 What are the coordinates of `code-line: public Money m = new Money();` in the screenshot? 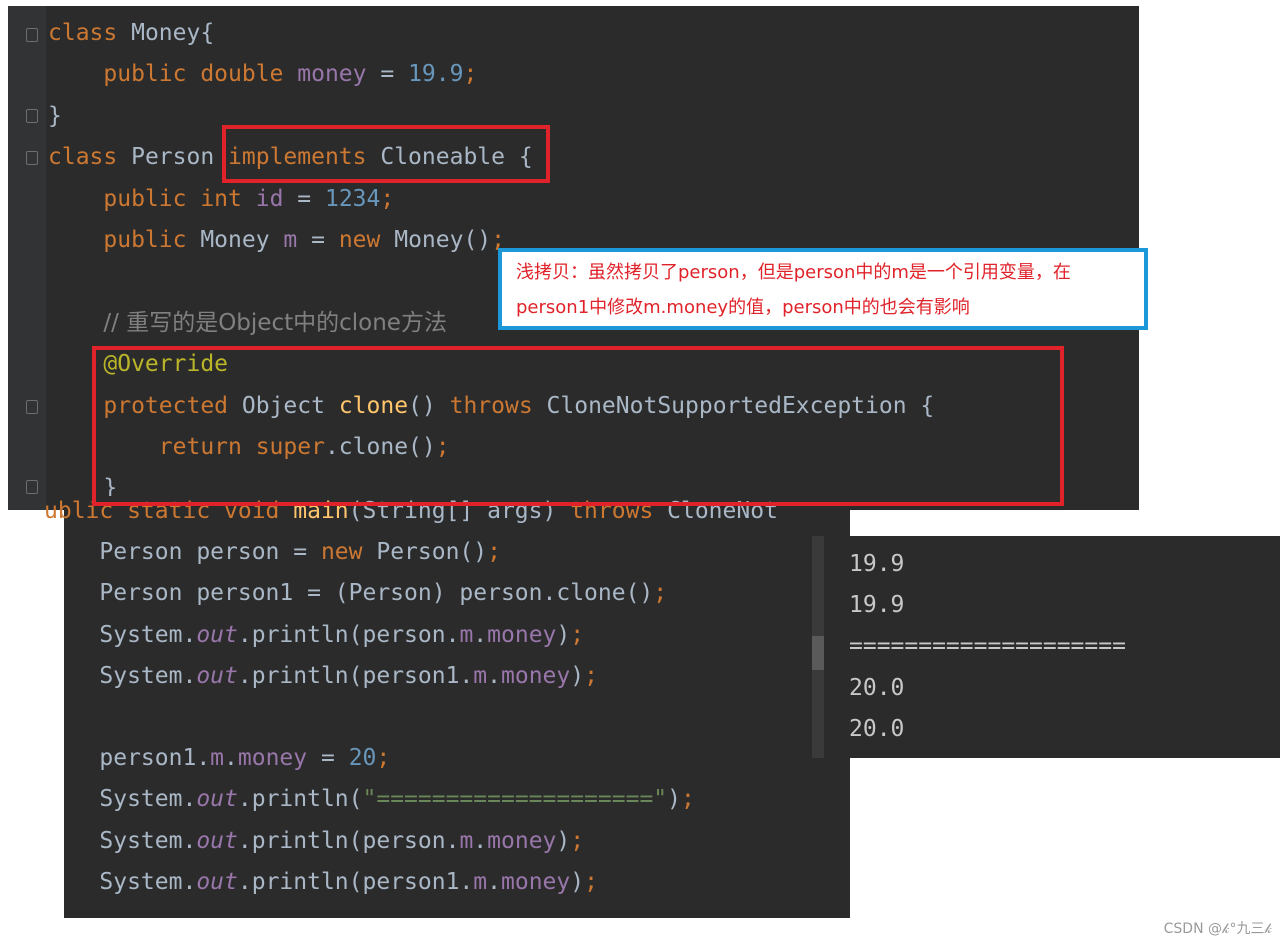 It's located at (276, 240).